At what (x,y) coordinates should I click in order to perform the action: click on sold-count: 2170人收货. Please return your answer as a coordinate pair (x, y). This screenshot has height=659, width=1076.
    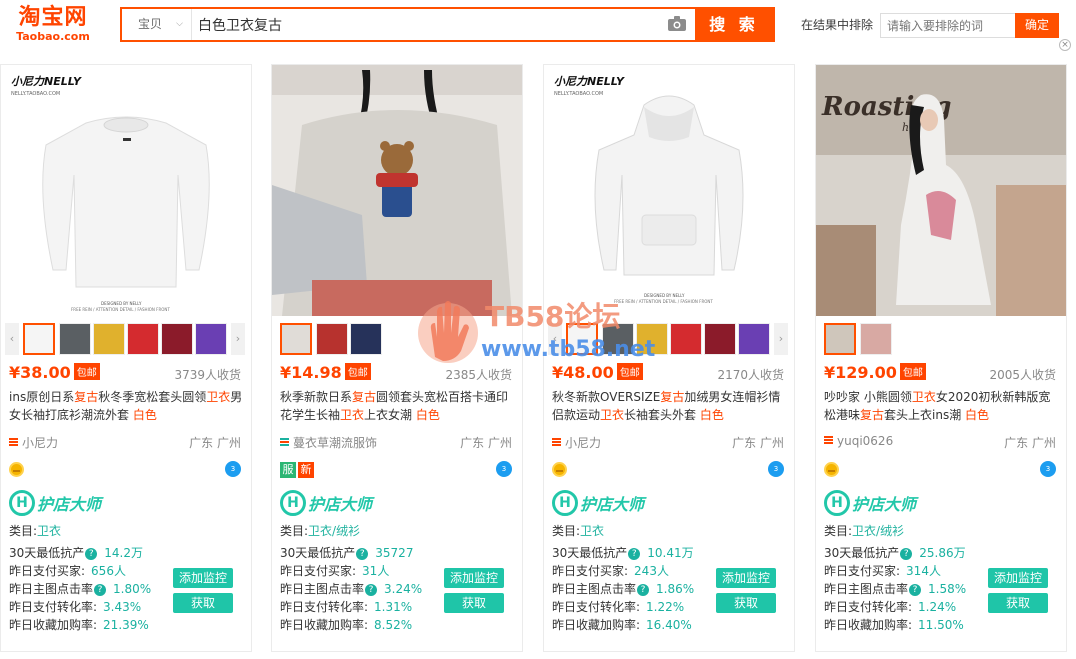
    Looking at the image, I should click on (750, 375).